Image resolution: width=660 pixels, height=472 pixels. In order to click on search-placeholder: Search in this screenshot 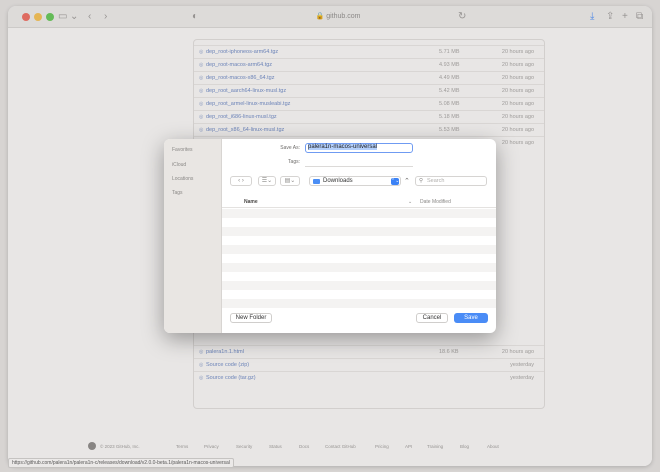, I will do `click(436, 181)`.